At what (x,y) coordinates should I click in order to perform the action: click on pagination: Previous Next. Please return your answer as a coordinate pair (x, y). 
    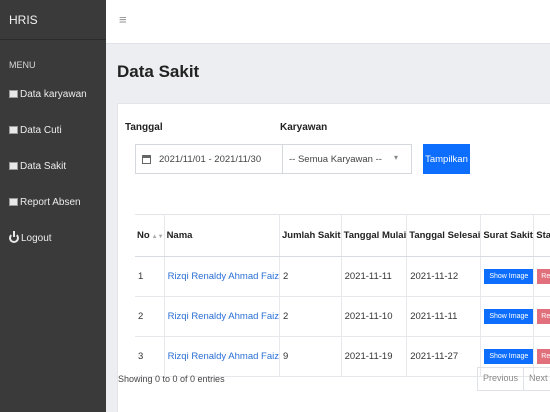
    Looking at the image, I should click on (513, 379).